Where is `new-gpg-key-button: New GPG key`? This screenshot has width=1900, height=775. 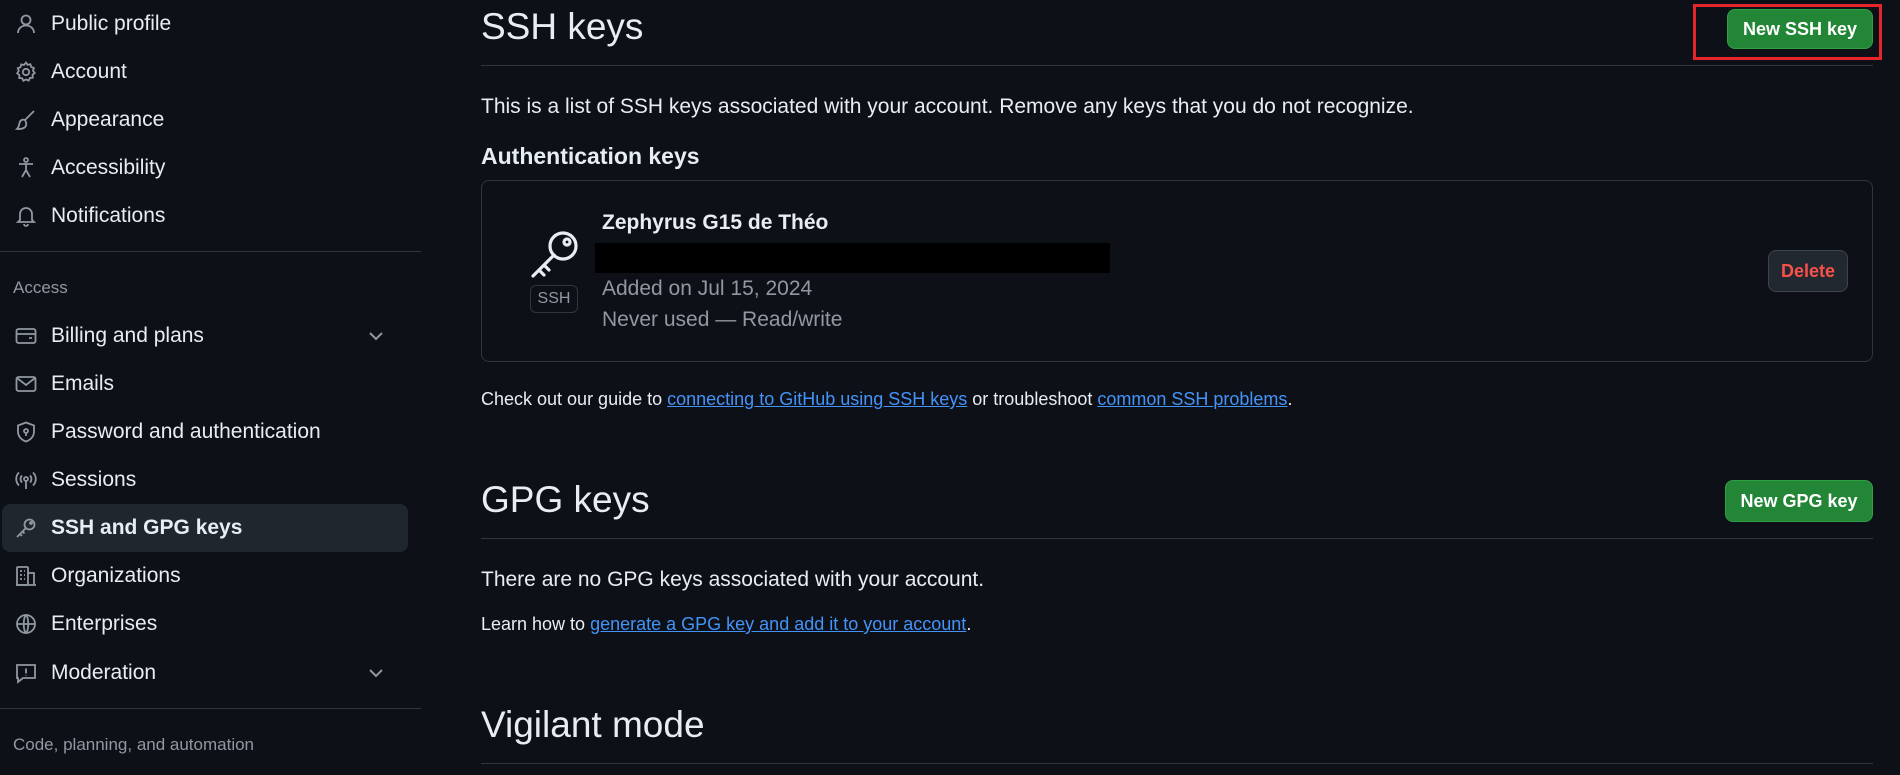 new-gpg-key-button: New GPG key is located at coordinates (1799, 501).